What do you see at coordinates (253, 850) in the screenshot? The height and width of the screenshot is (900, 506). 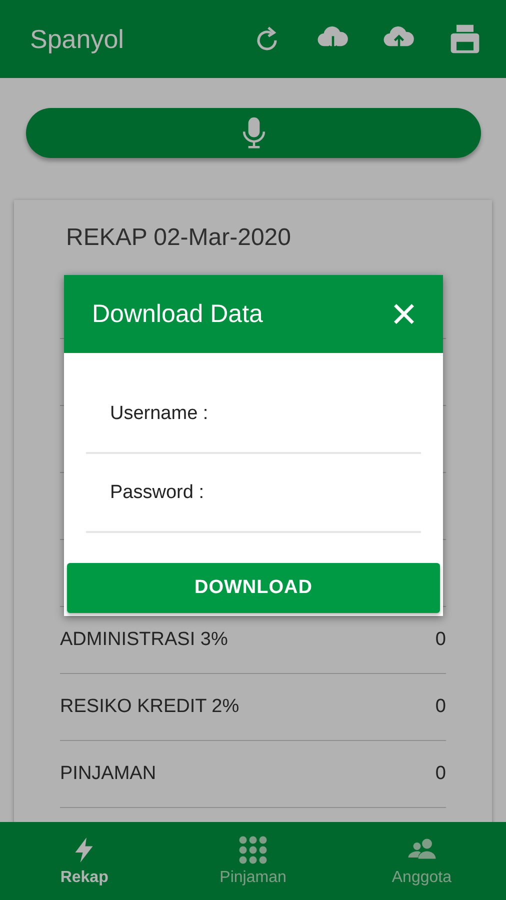 I see `grid-icon` at bounding box center [253, 850].